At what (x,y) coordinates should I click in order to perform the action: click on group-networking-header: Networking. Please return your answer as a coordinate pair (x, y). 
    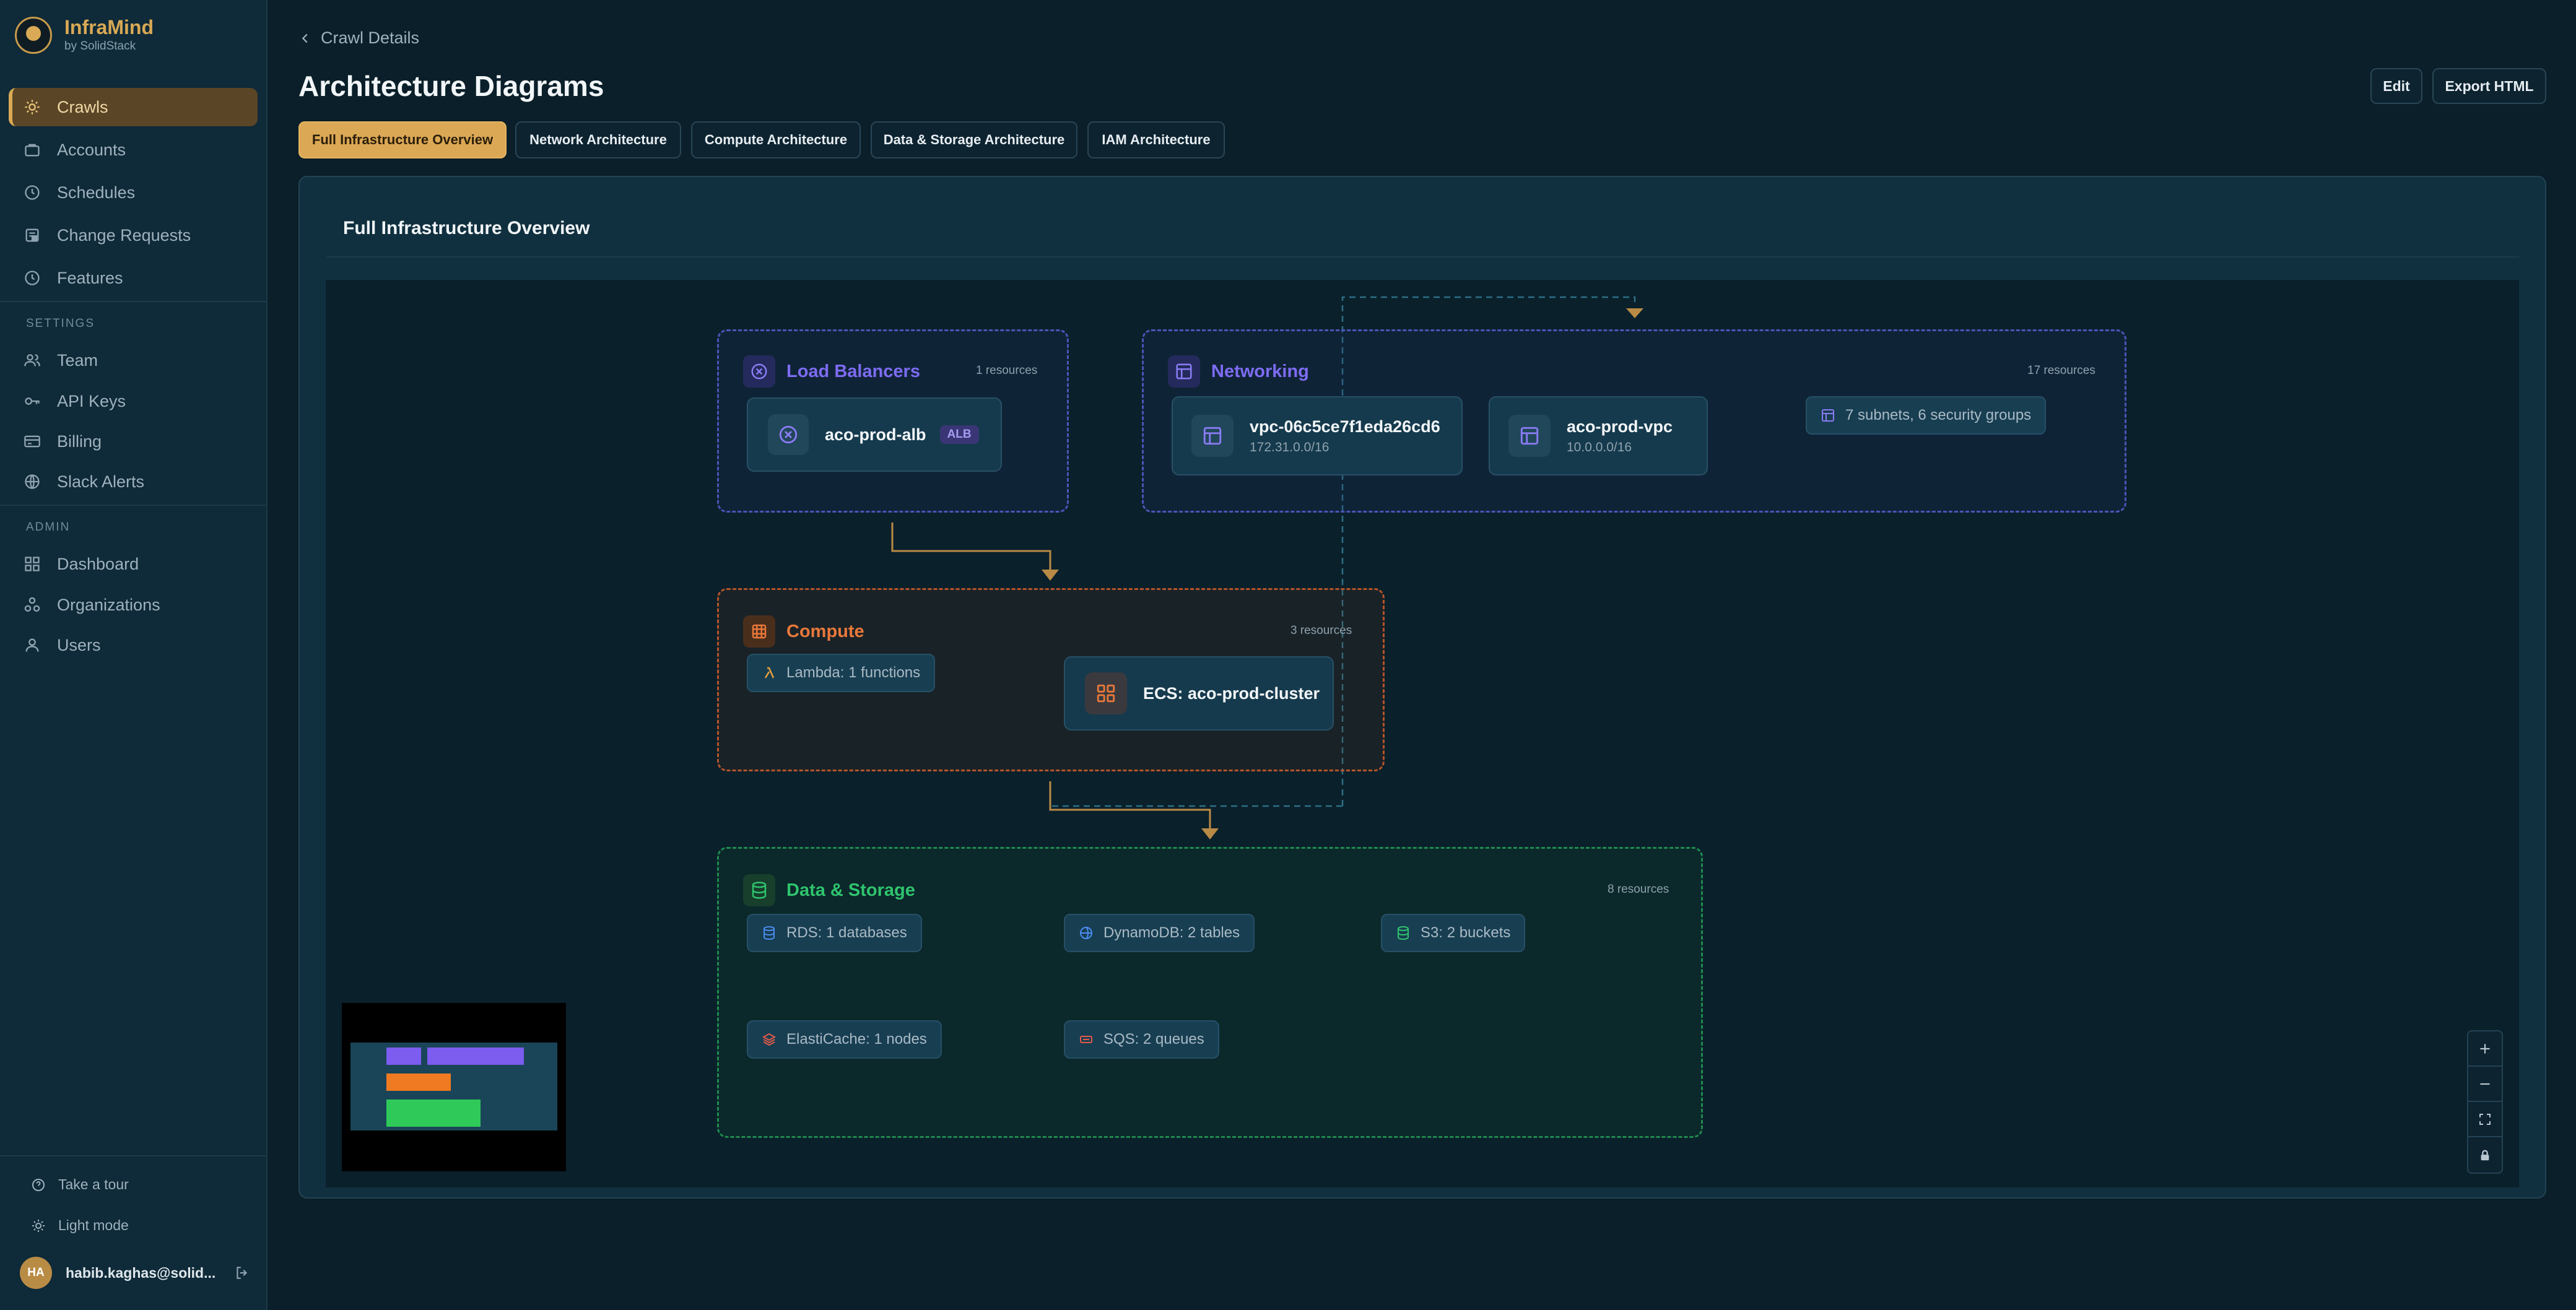
    Looking at the image, I should click on (1238, 371).